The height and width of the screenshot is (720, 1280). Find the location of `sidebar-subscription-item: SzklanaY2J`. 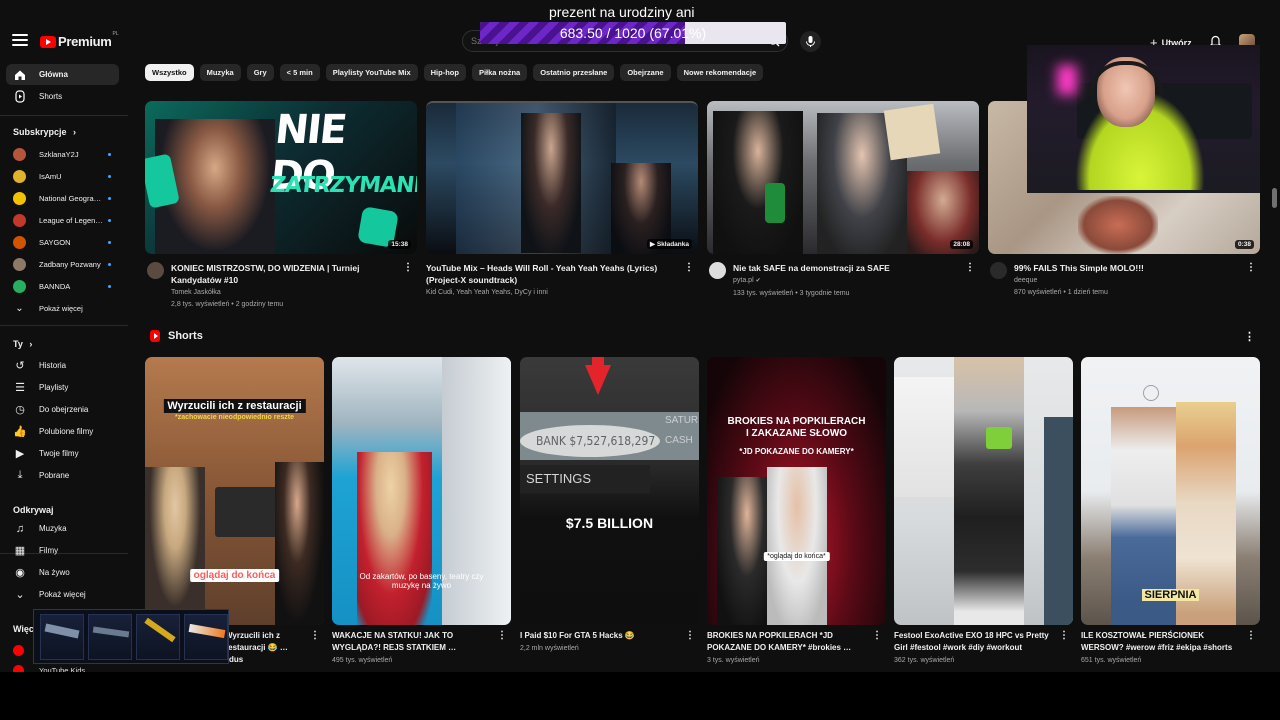

sidebar-subscription-item: SzklanaY2J is located at coordinates (62, 154).